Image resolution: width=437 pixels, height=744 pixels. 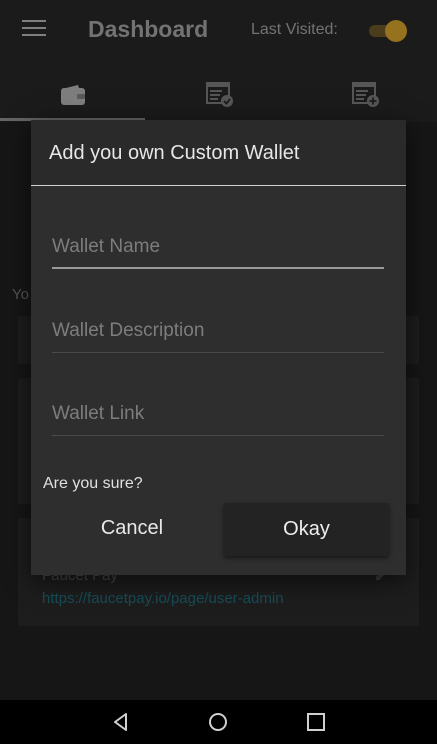 I want to click on wallet-link-field, so click(x=218, y=415).